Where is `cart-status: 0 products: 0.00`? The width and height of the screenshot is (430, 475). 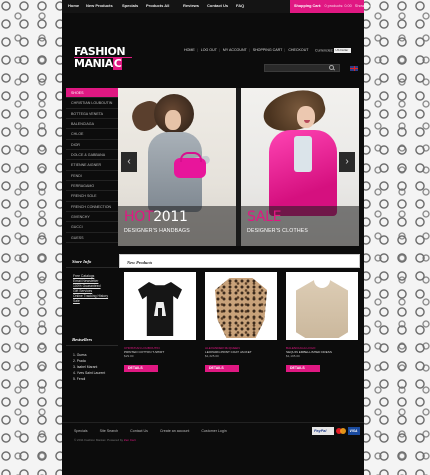 cart-status: 0 products: 0.00 is located at coordinates (338, 6).